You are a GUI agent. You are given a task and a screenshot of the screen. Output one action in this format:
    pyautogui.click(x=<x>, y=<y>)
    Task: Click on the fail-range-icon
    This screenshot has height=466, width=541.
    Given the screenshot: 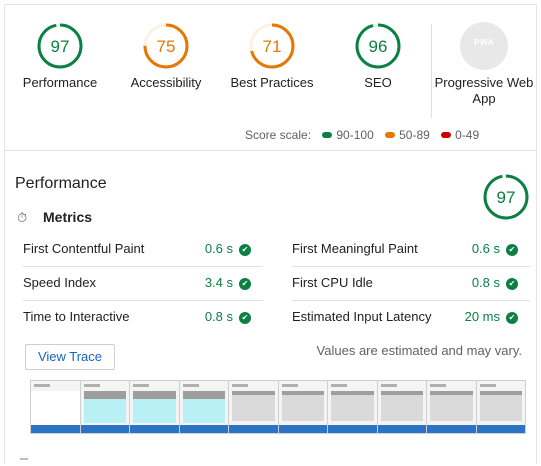 What is the action you would take?
    pyautogui.click(x=446, y=135)
    